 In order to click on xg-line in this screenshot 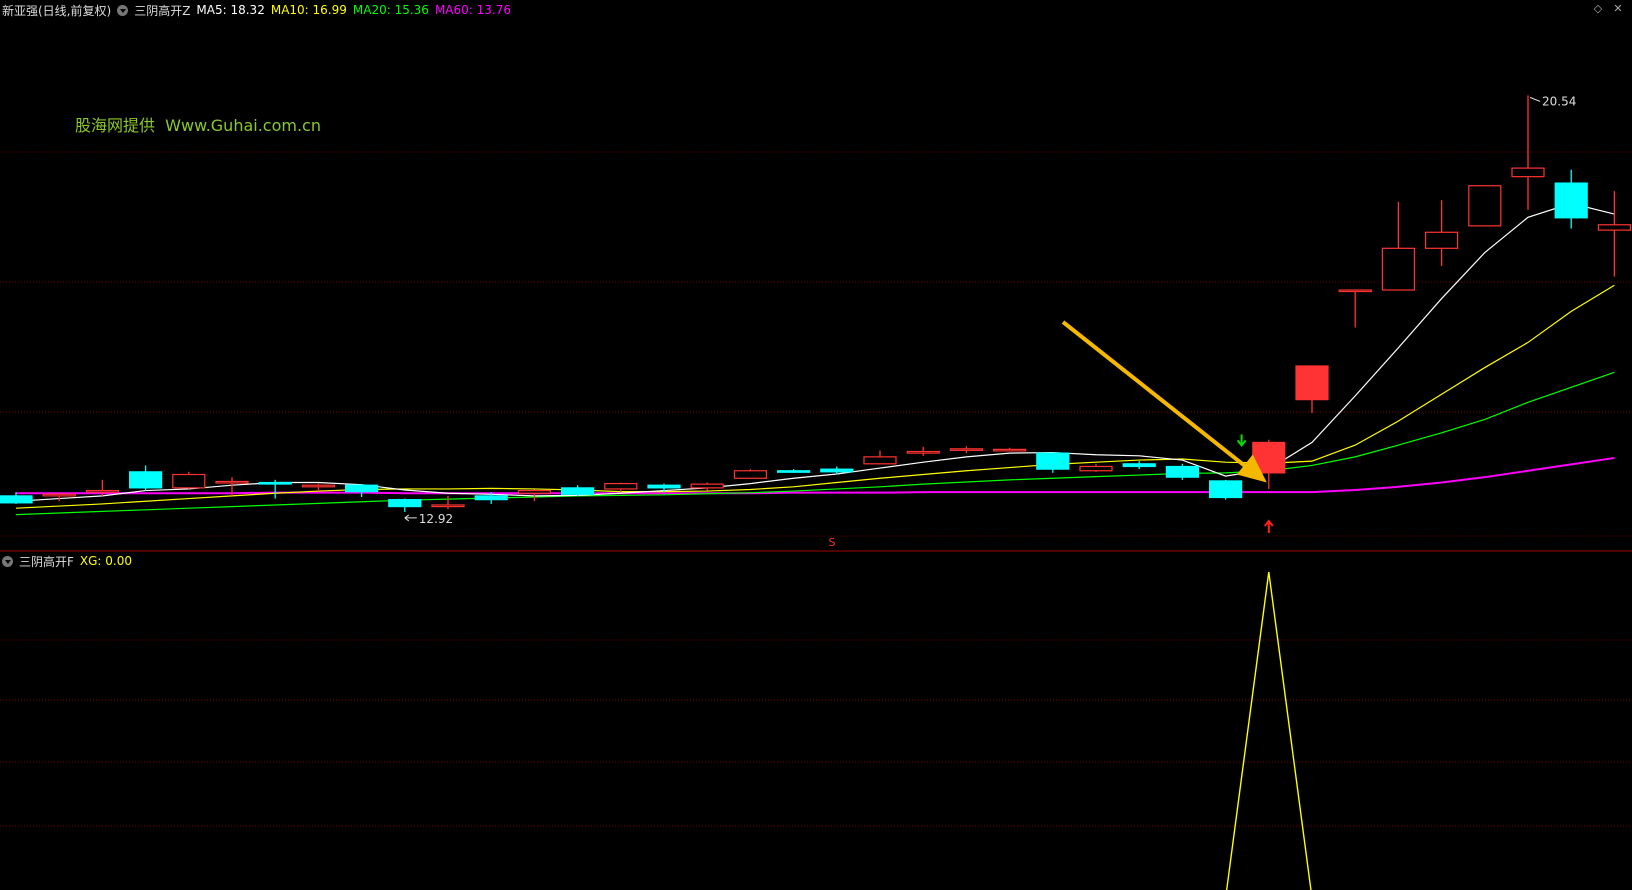, I will do `click(1268, 730)`.